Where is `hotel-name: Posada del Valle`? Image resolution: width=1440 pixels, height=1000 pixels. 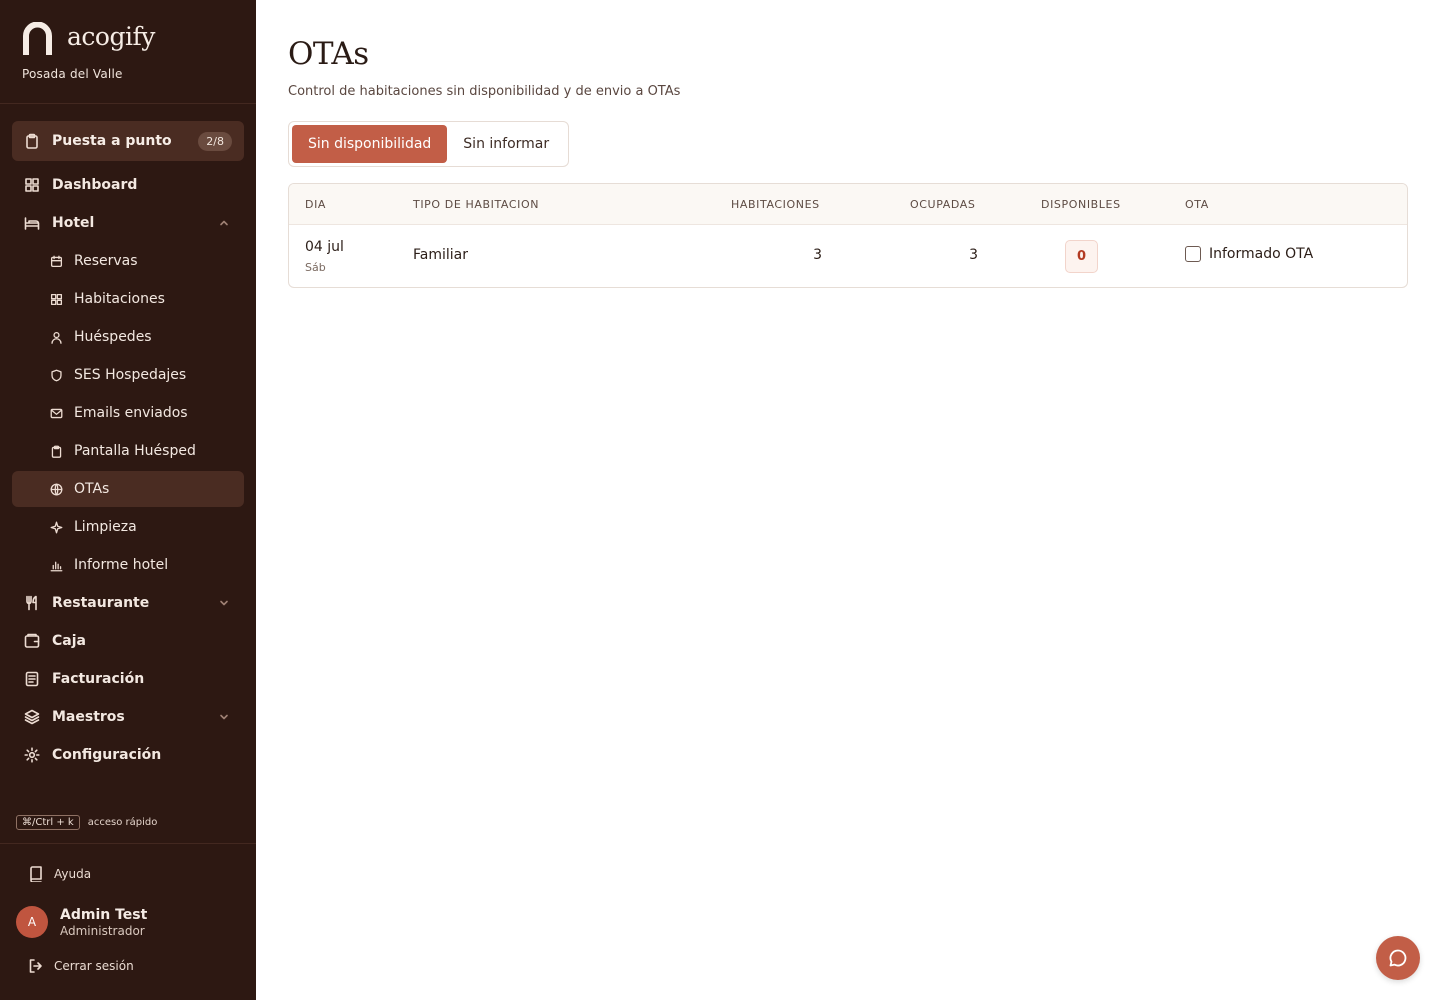
hotel-name: Posada del Valle is located at coordinates (72, 74).